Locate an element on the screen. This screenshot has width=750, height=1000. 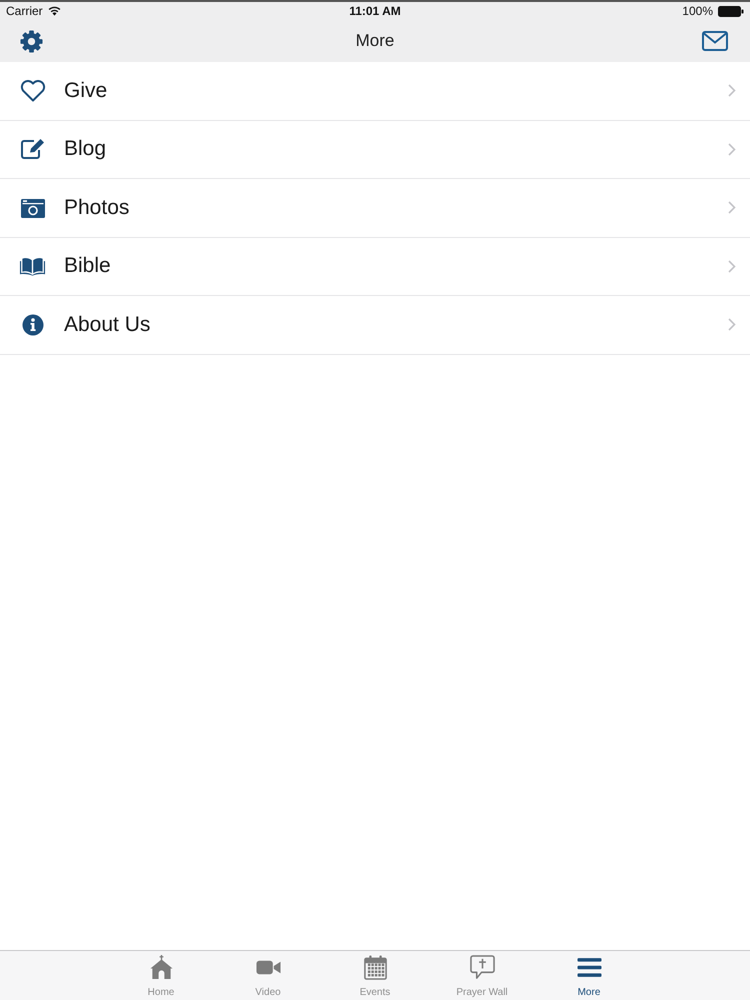
carrier-name: Carrier is located at coordinates (24, 11).